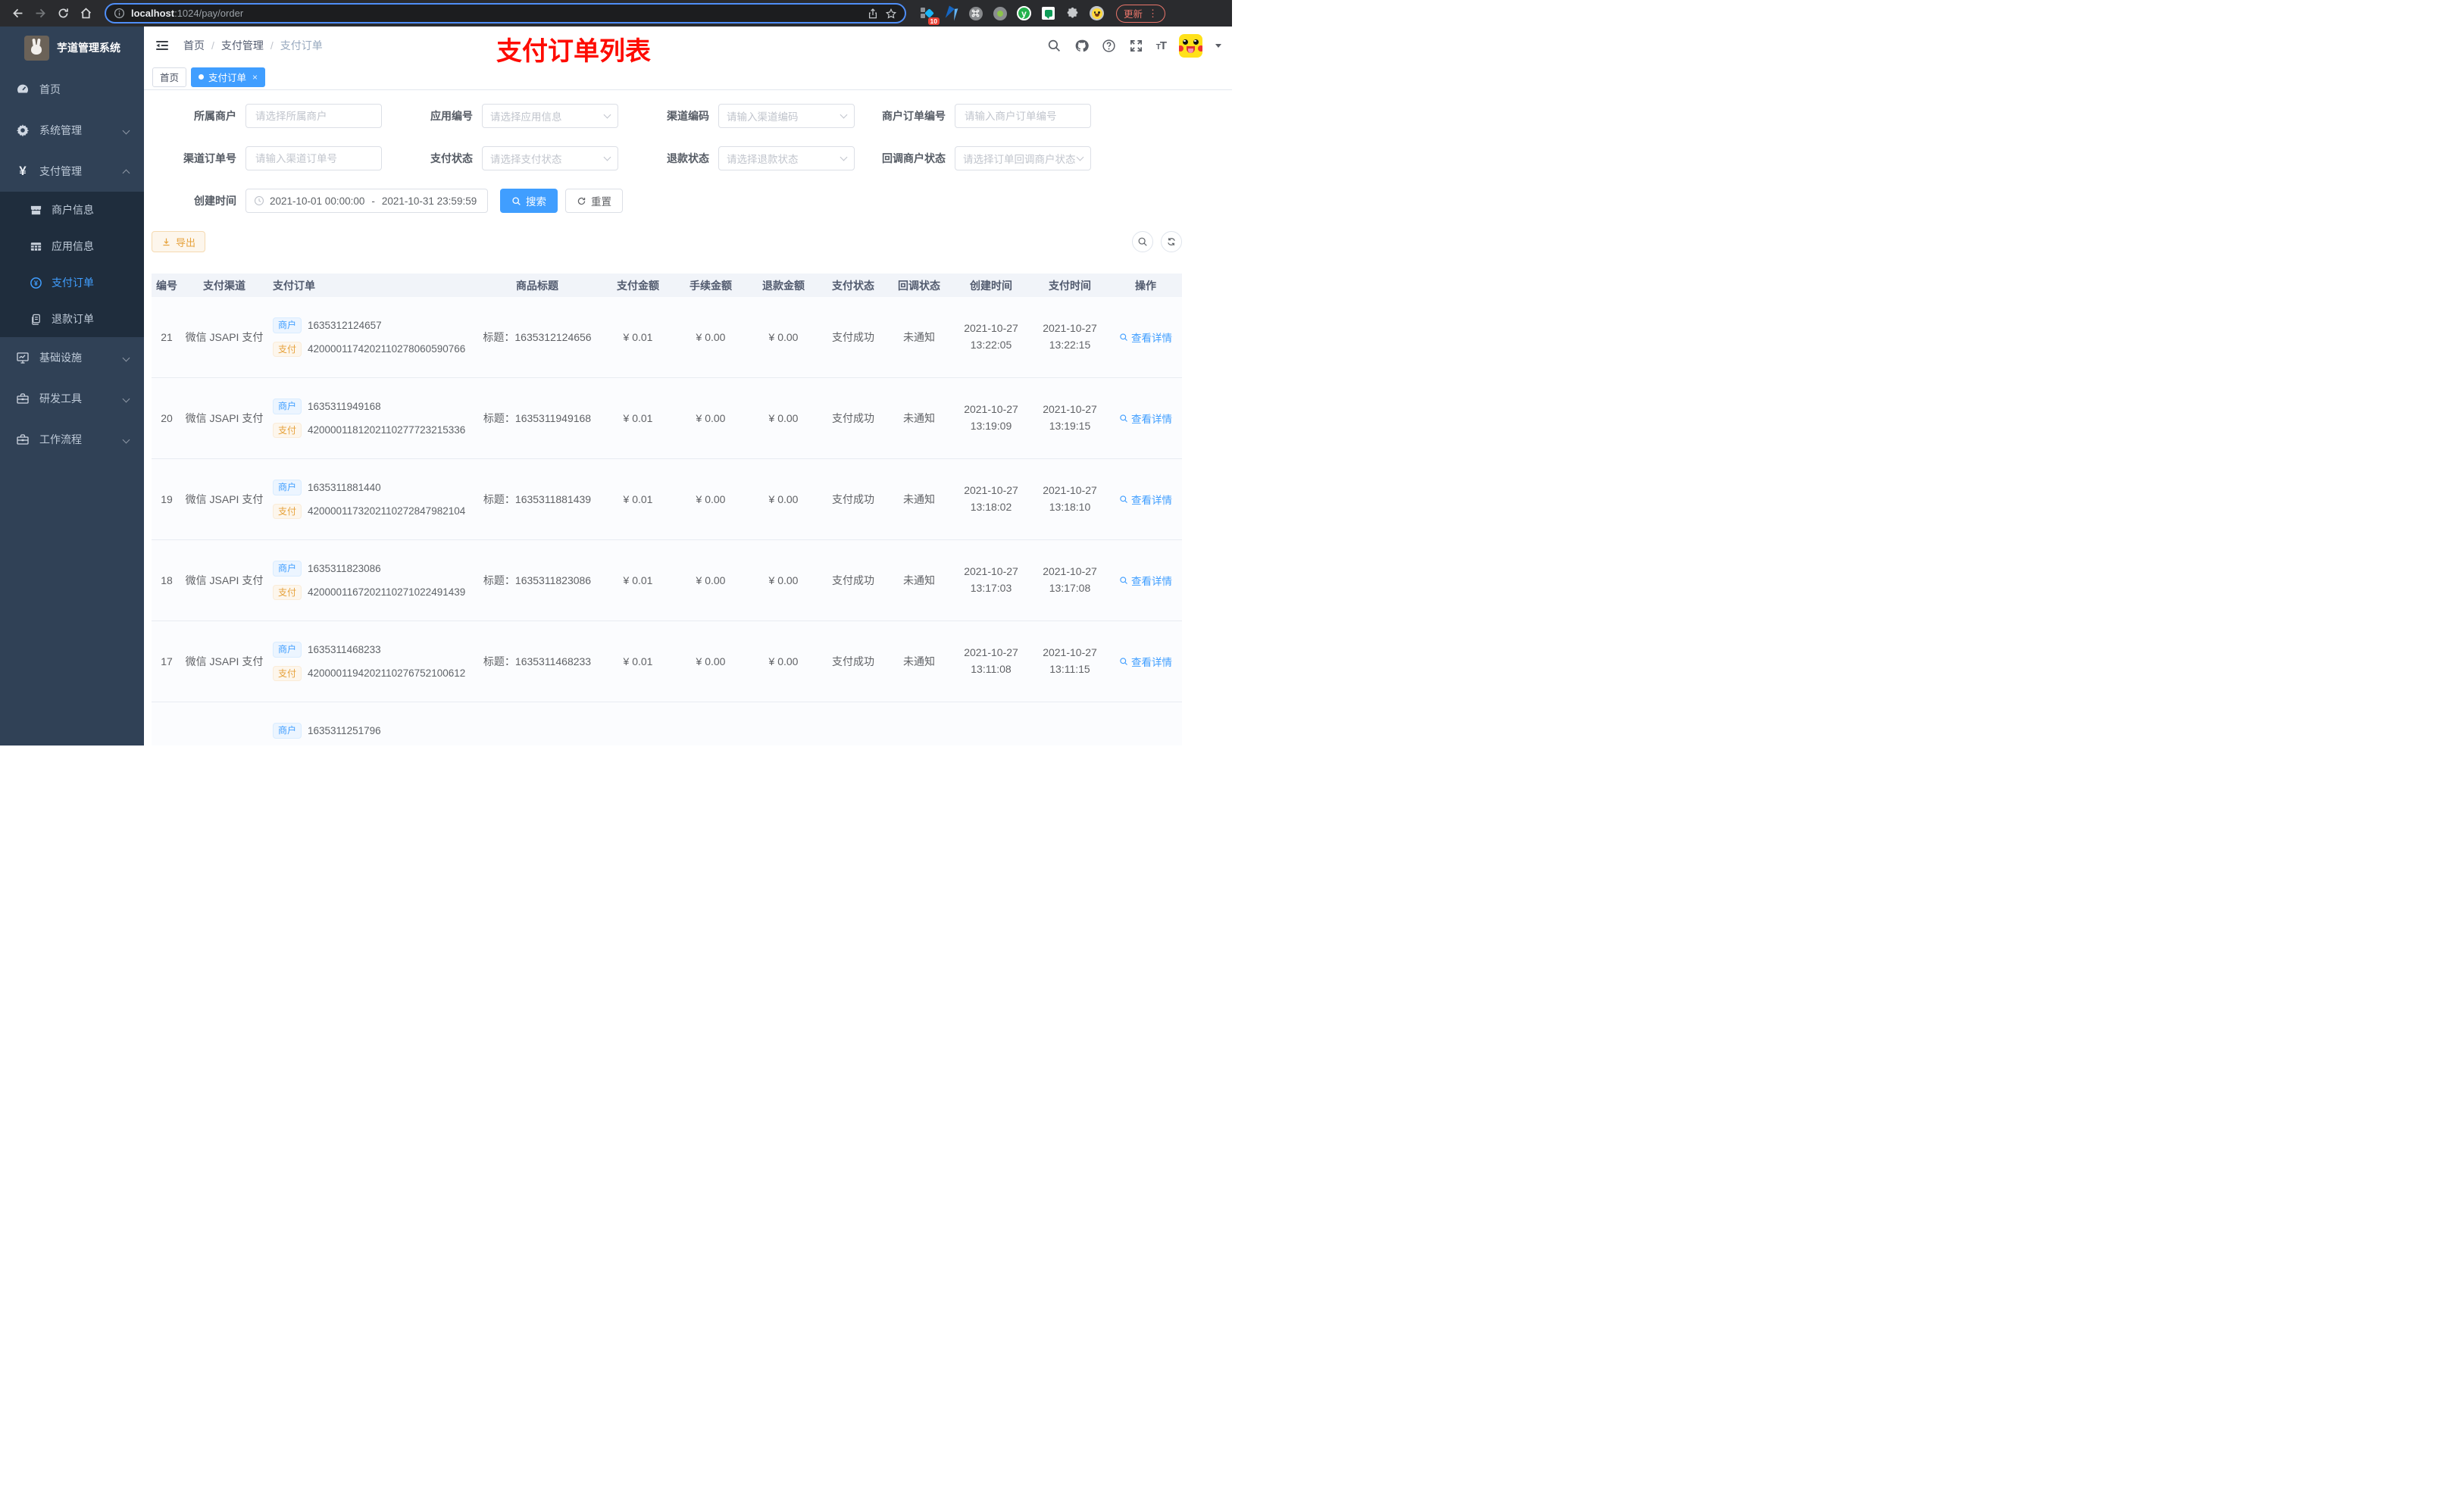 The height and width of the screenshot is (1491, 2464). I want to click on col-created: 创建时间, so click(991, 285).